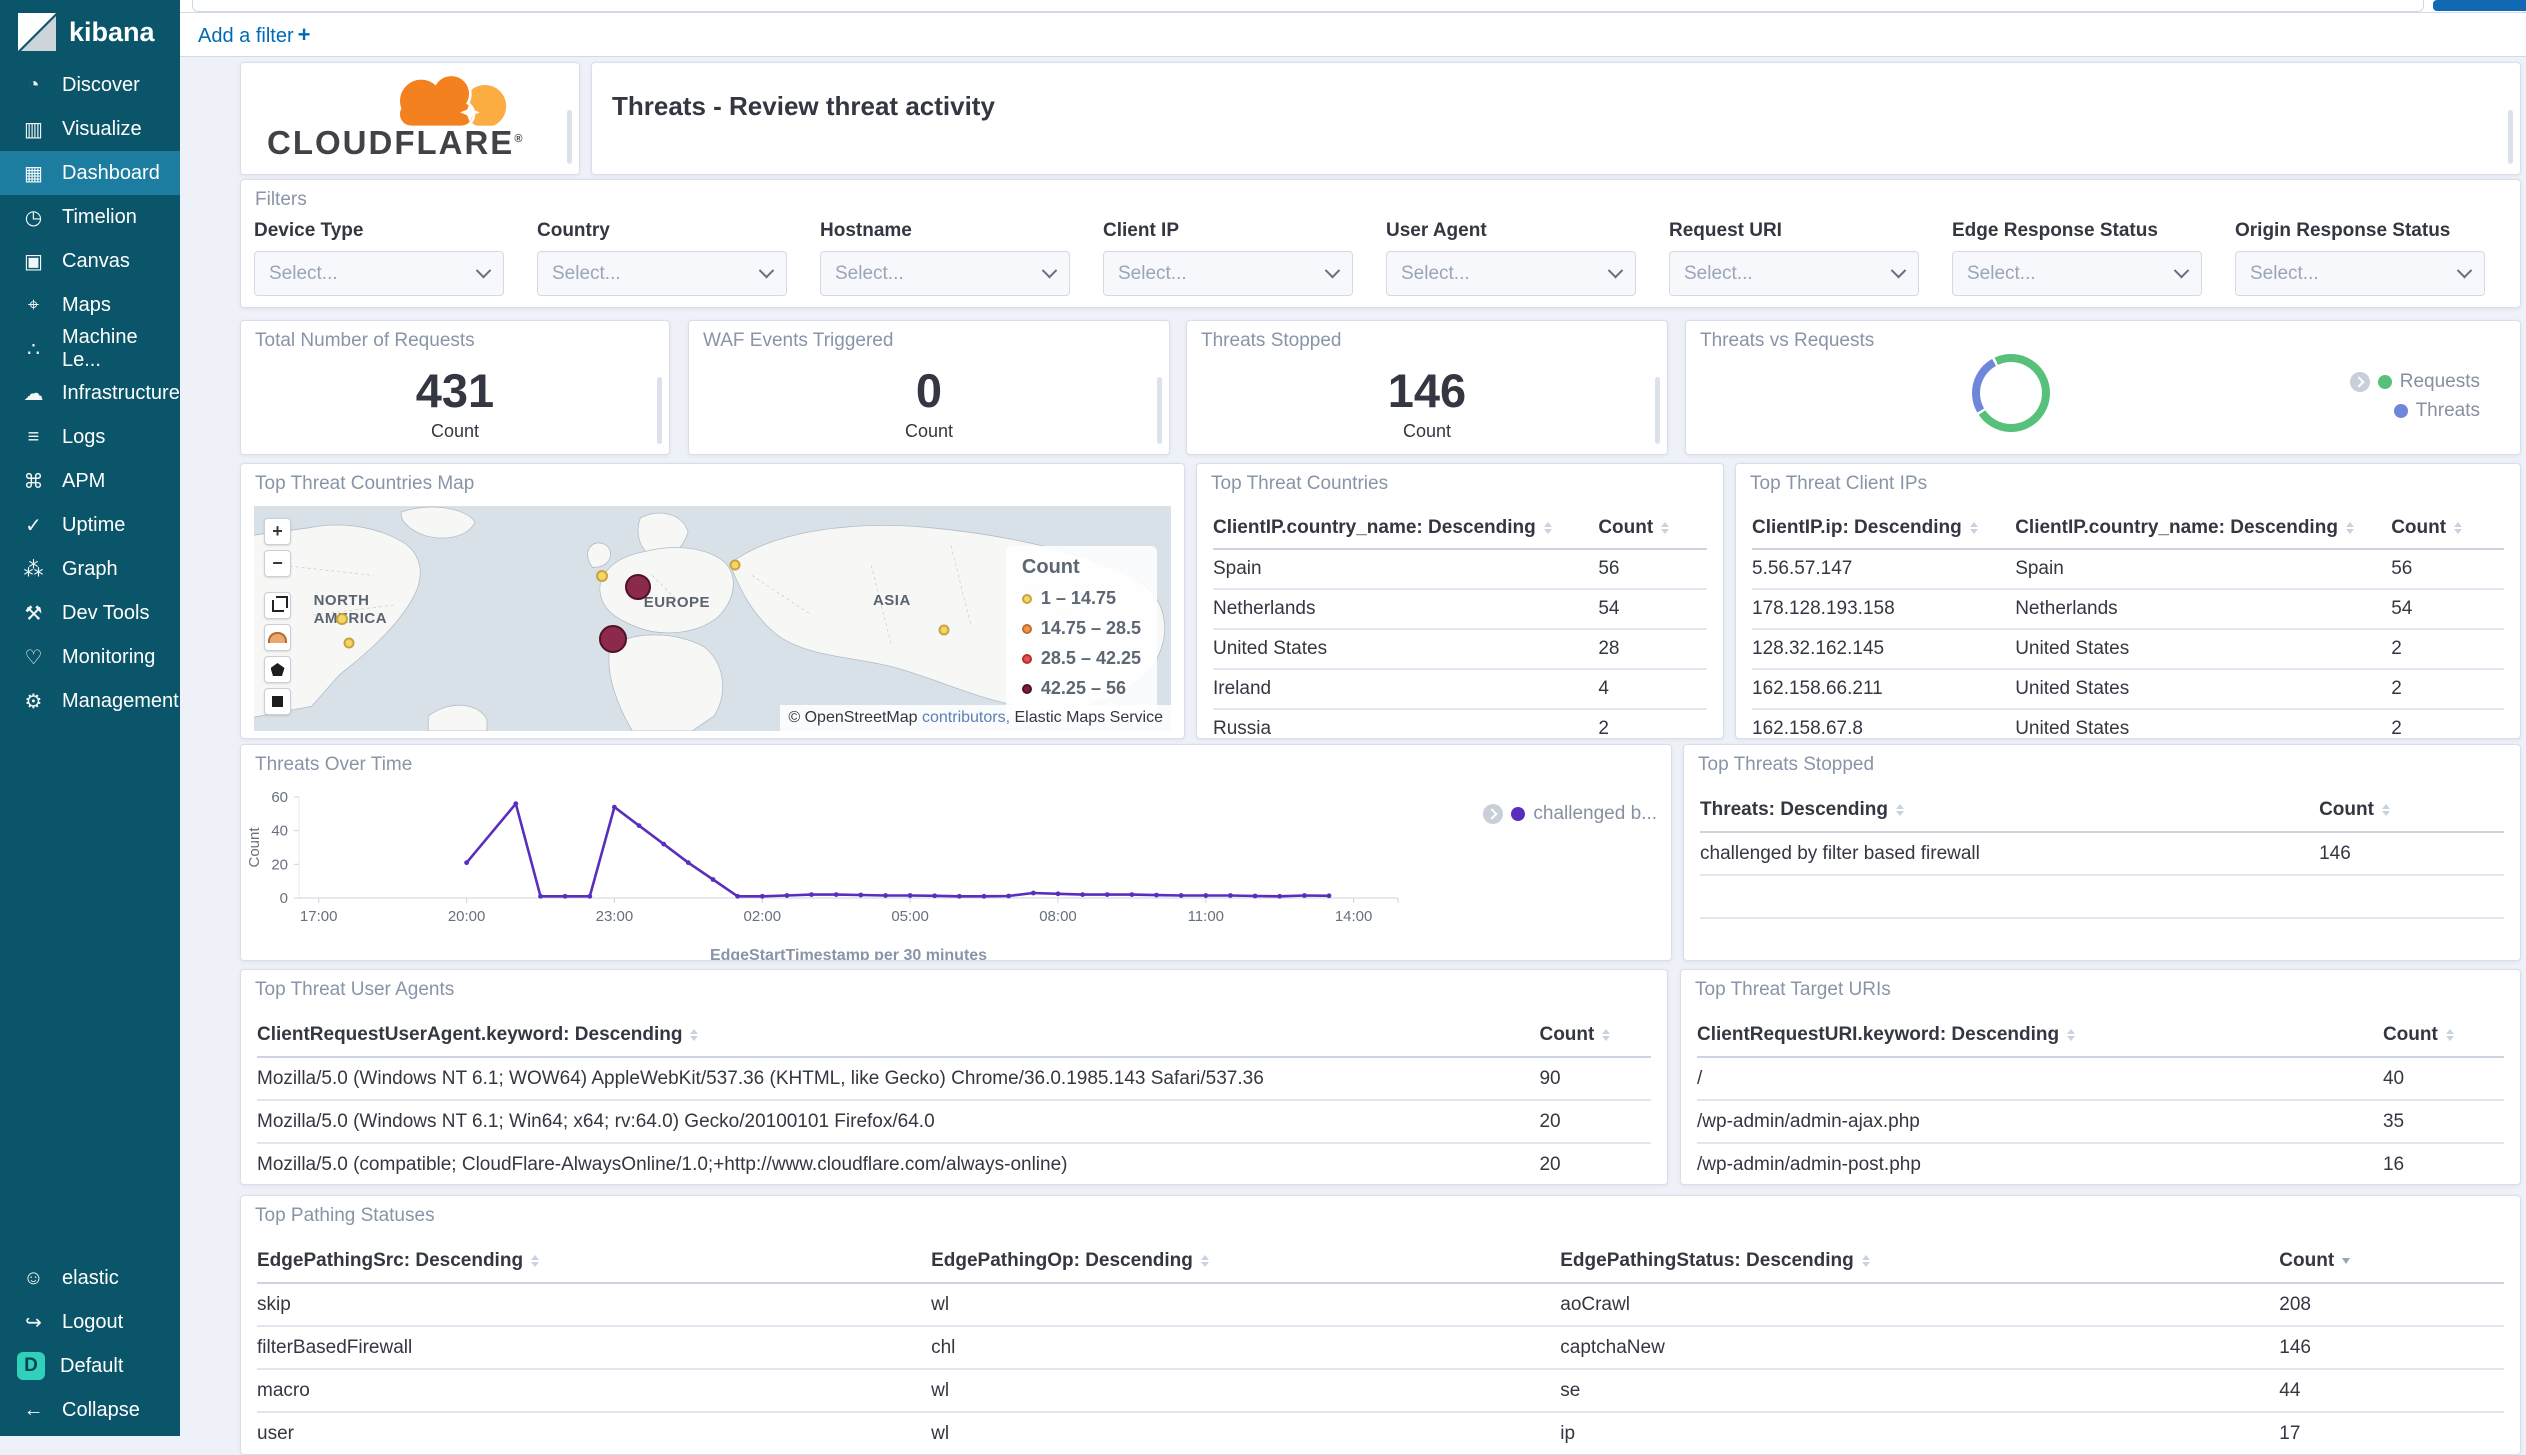  What do you see at coordinates (33, 1409) in the screenshot?
I see `collapse-icon: ←` at bounding box center [33, 1409].